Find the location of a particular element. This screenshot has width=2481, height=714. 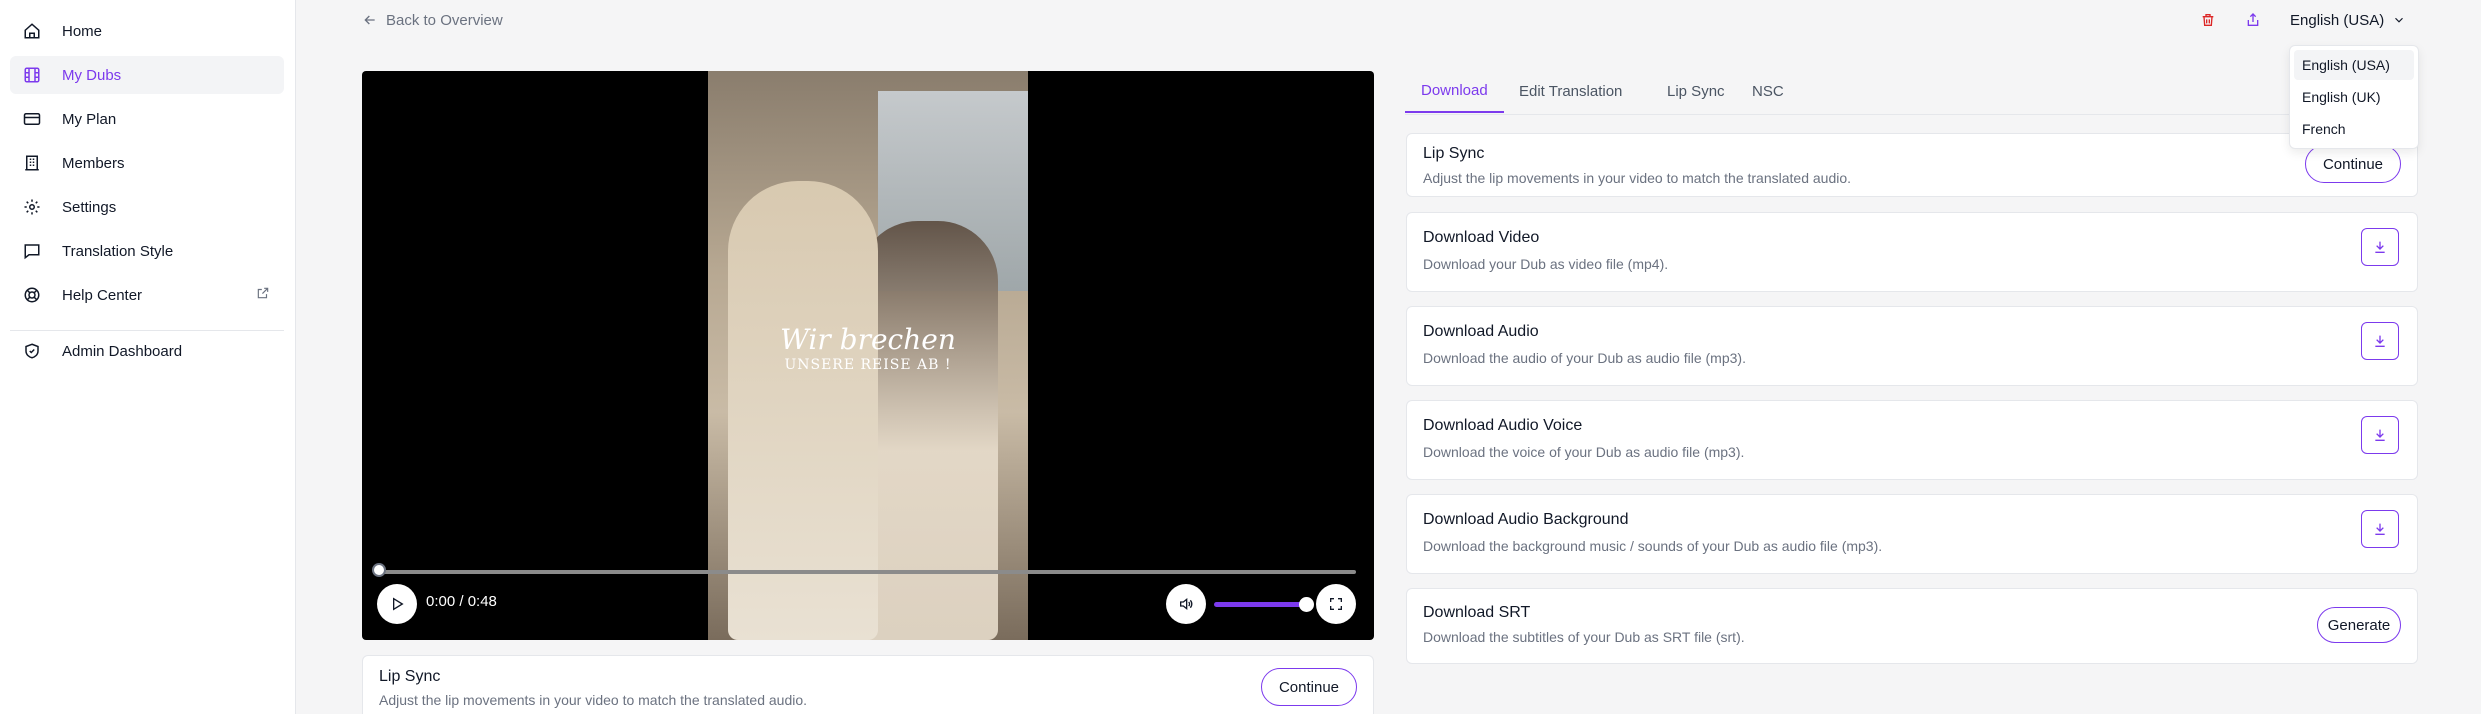

video-progress-knob is located at coordinates (379, 570).